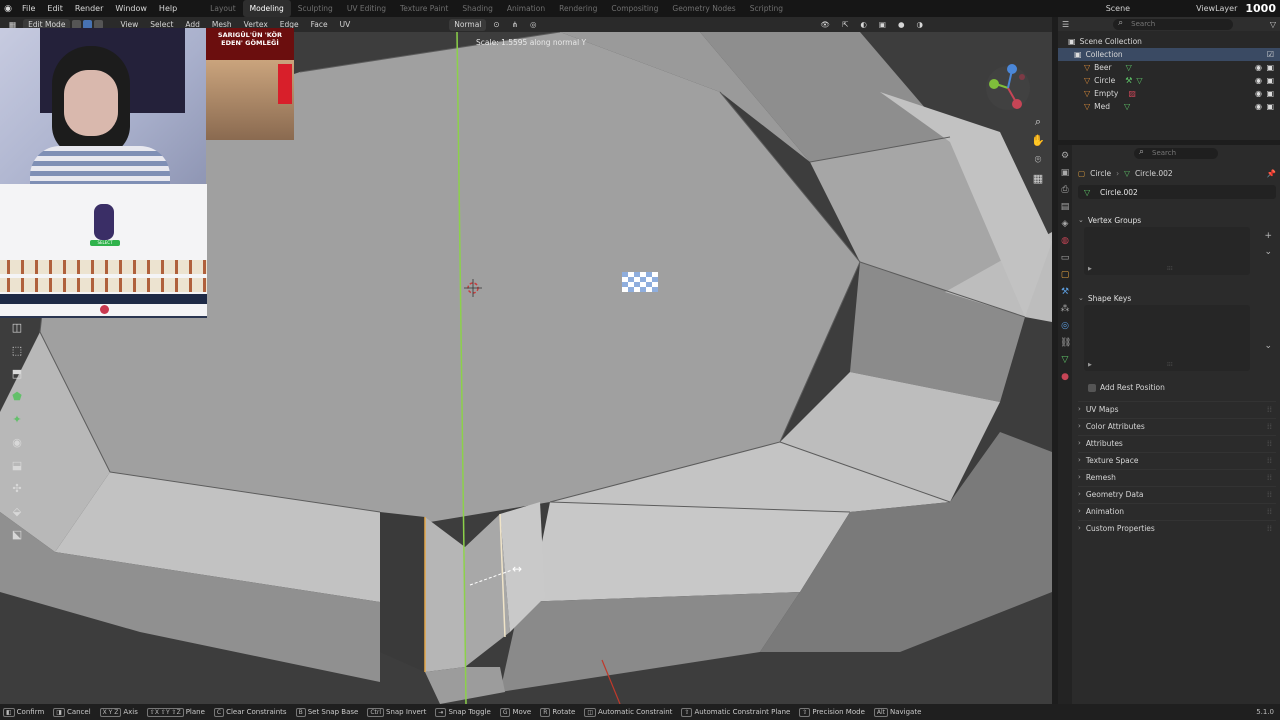  Describe the element at coordinates (1065, 190) in the screenshot. I see `output-tab-icon: ⎙` at that location.